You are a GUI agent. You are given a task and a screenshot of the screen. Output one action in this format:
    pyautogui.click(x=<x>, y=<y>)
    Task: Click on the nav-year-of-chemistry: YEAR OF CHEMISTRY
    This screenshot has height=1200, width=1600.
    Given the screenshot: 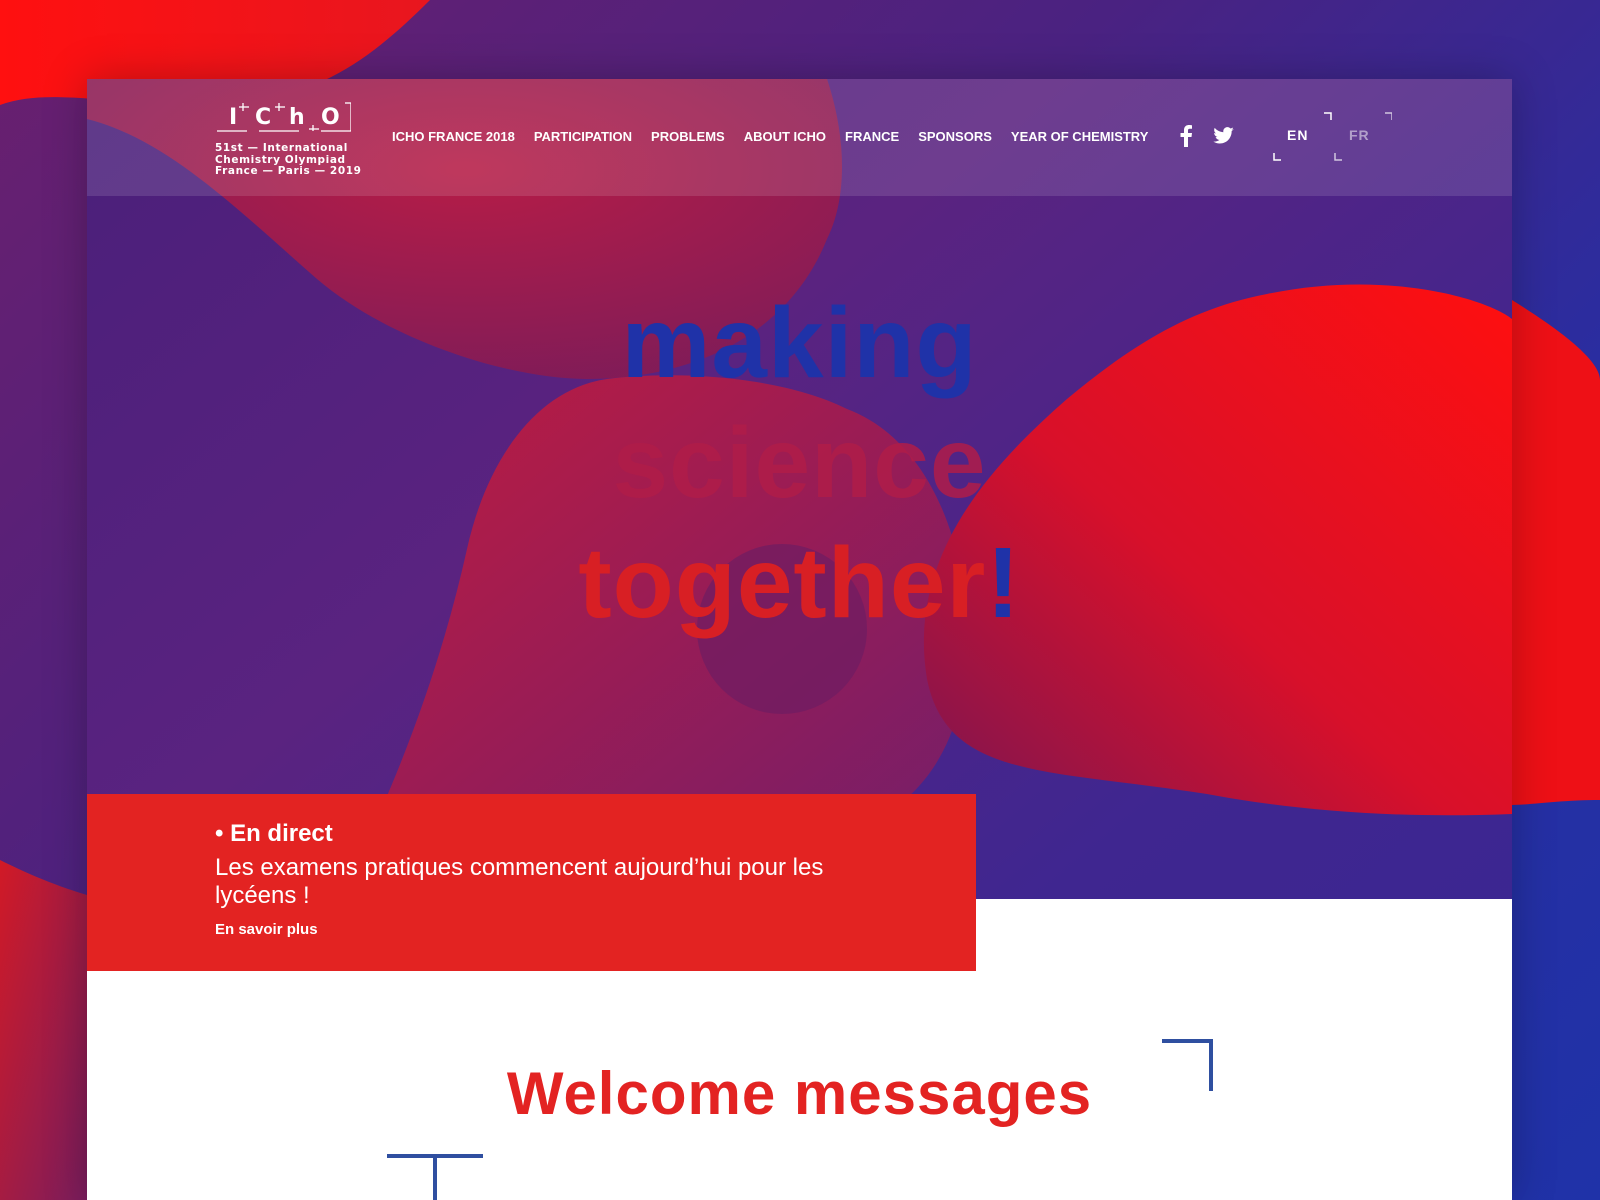 What is the action you would take?
    pyautogui.click(x=1079, y=136)
    